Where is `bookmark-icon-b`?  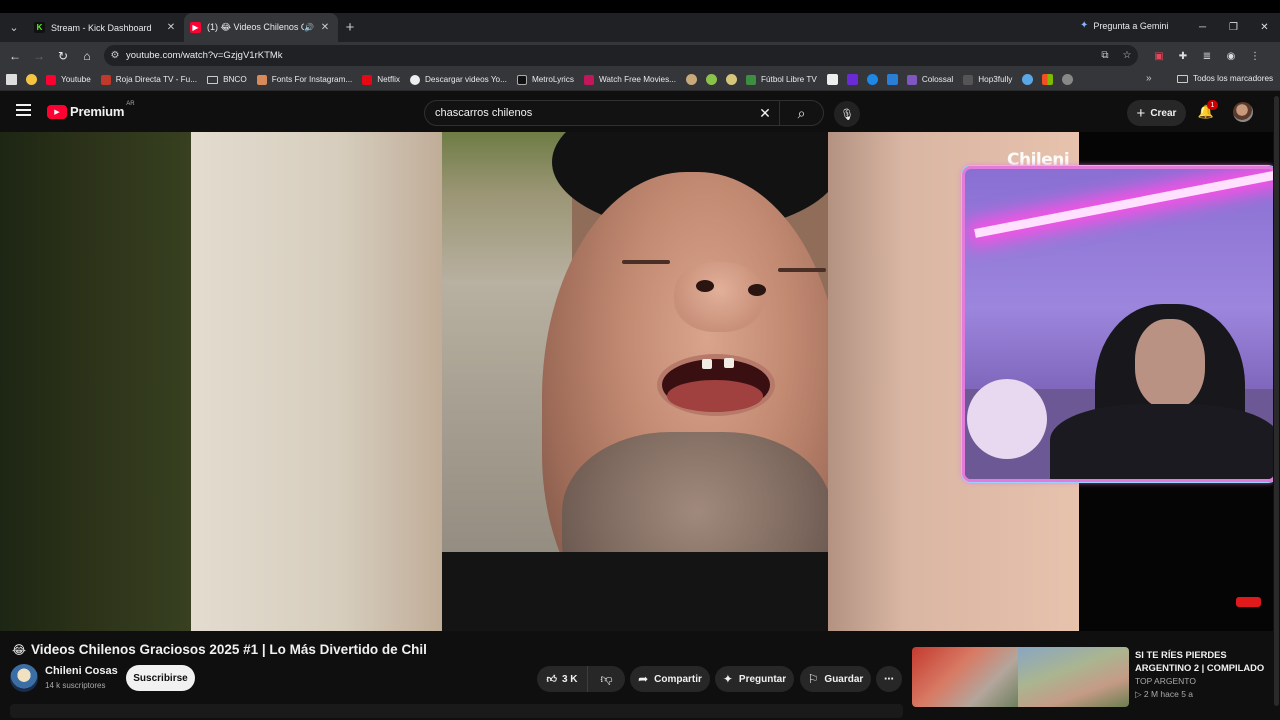
bookmark-icon-b is located at coordinates (711, 79).